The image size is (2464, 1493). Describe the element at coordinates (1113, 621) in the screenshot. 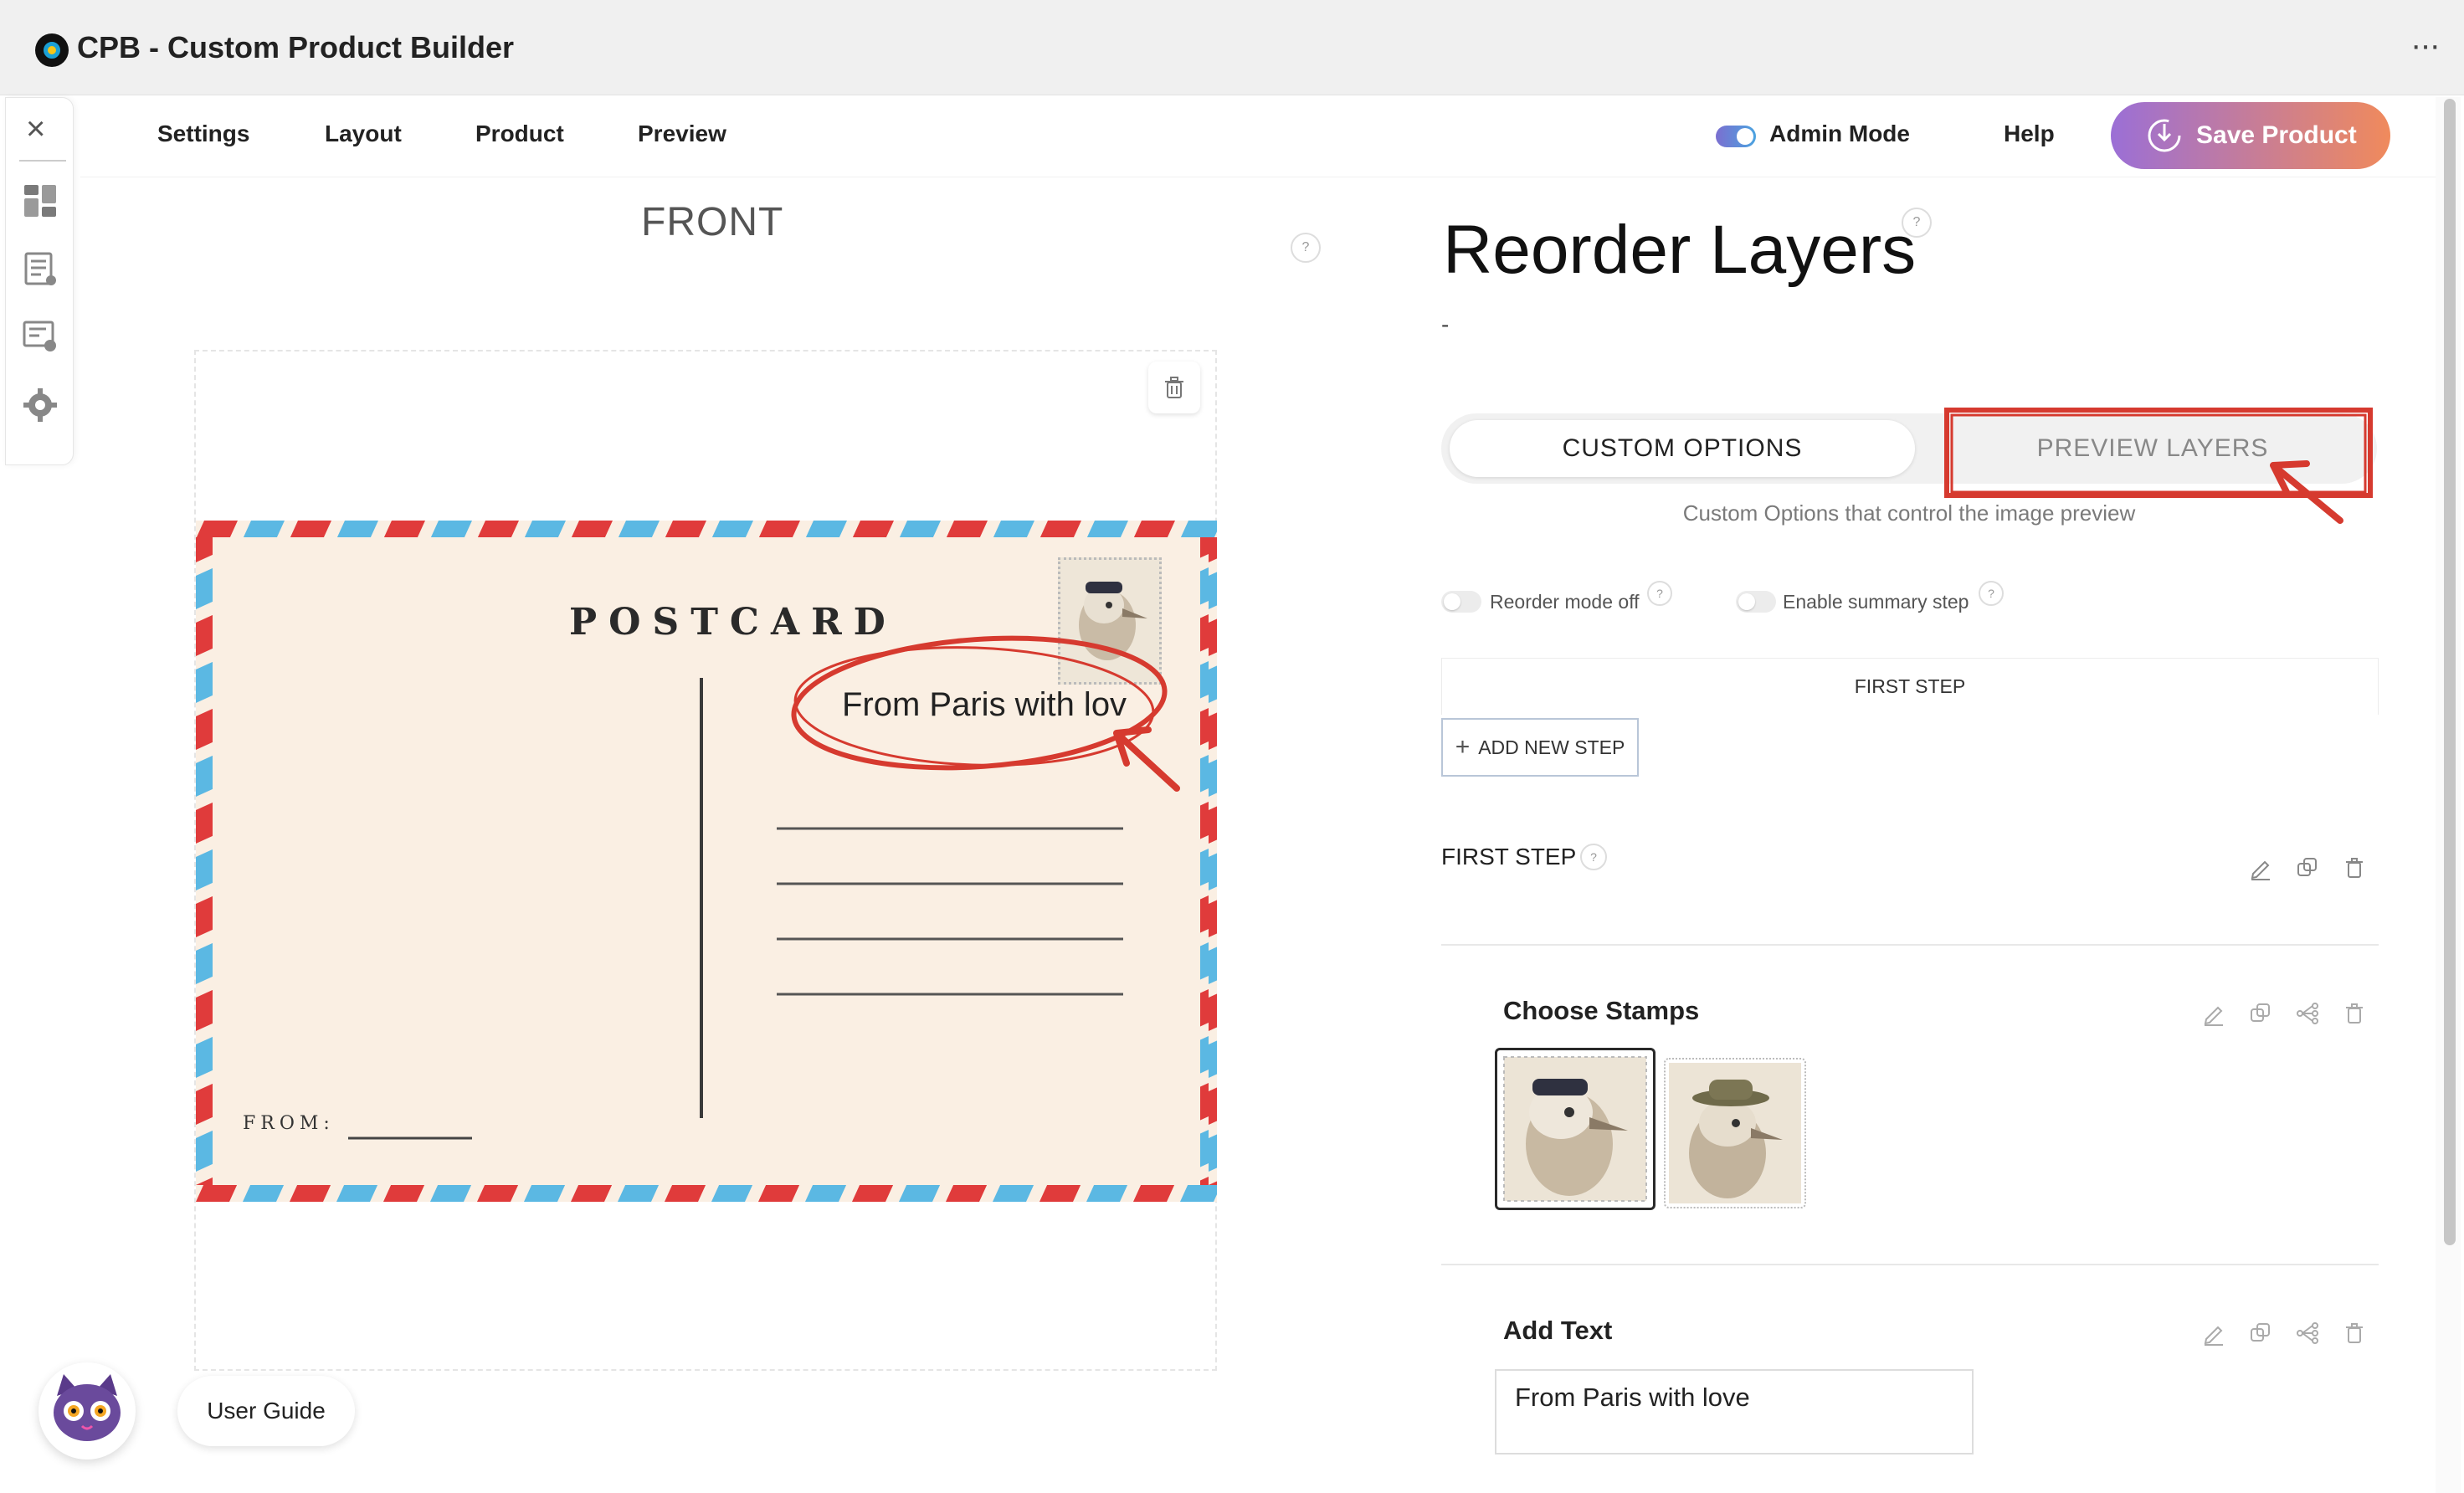

I see `kookaburra-stamp-icon` at that location.